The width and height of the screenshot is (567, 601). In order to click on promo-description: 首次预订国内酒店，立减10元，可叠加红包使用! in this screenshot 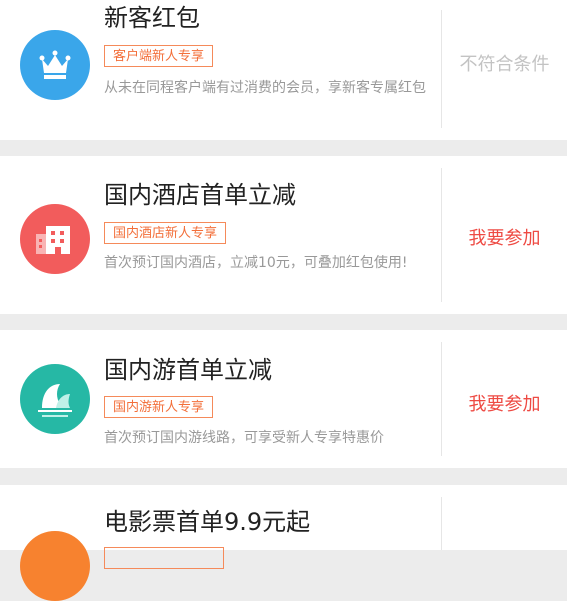, I will do `click(256, 263)`.